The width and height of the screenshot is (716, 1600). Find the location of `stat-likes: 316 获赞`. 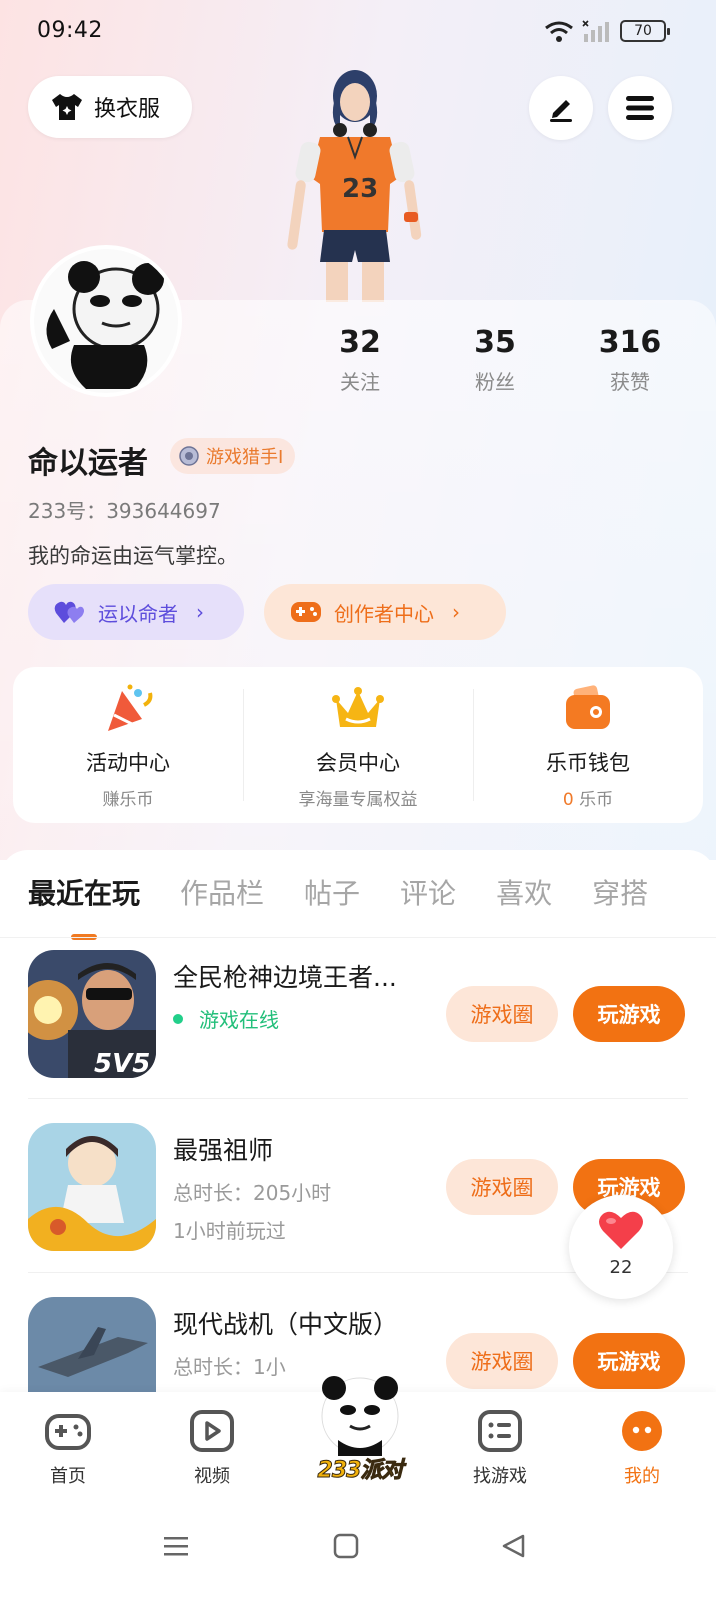

stat-likes: 316 获赞 is located at coordinates (630, 360).